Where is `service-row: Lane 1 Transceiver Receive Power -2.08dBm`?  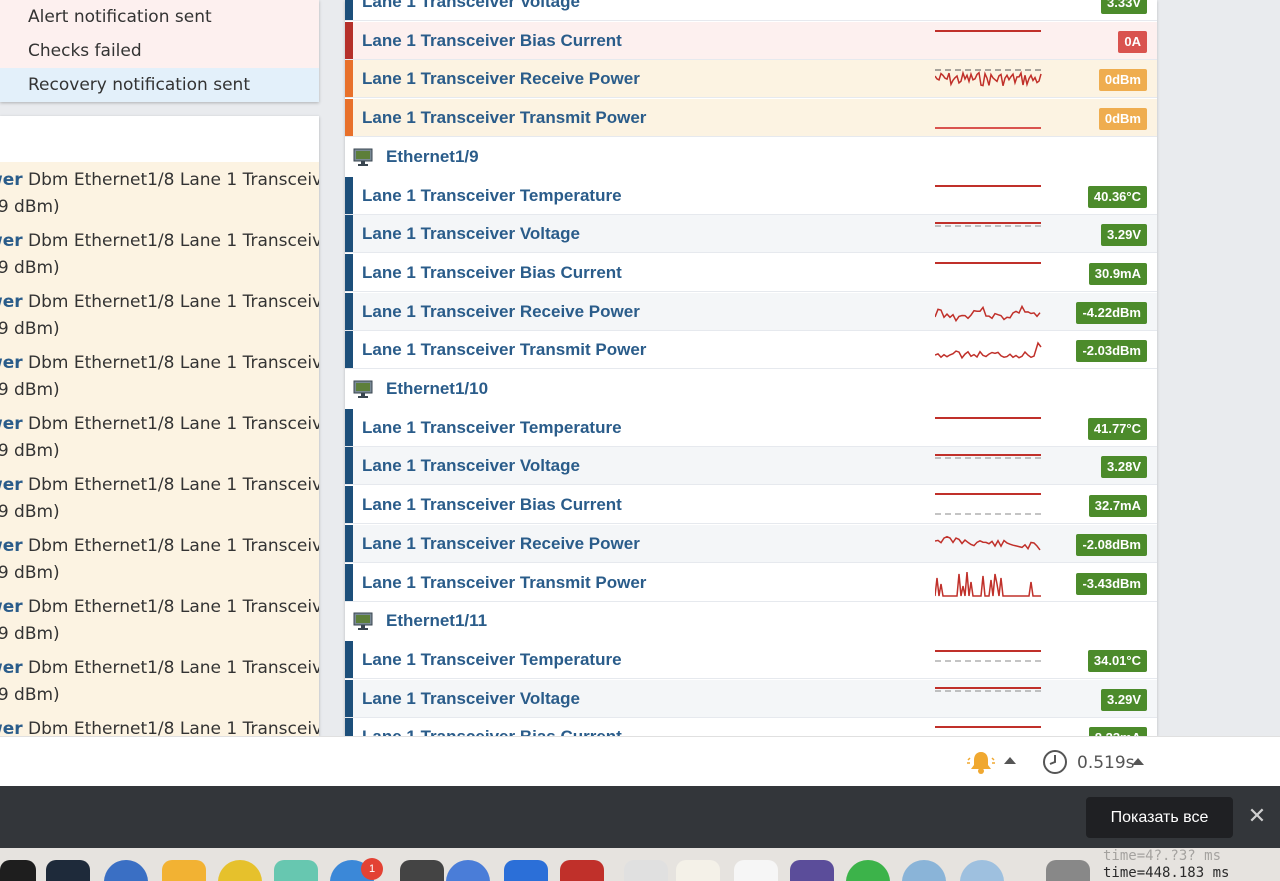
service-row: Lane 1 Transceiver Receive Power -2.08dBm is located at coordinates (751, 543).